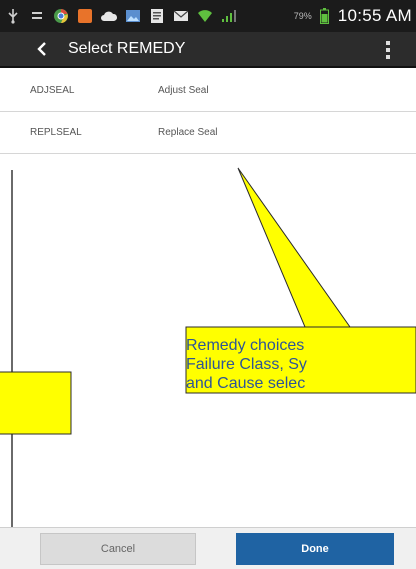 This screenshot has height=569, width=416. What do you see at coordinates (133, 16) in the screenshot?
I see `photo-icon` at bounding box center [133, 16].